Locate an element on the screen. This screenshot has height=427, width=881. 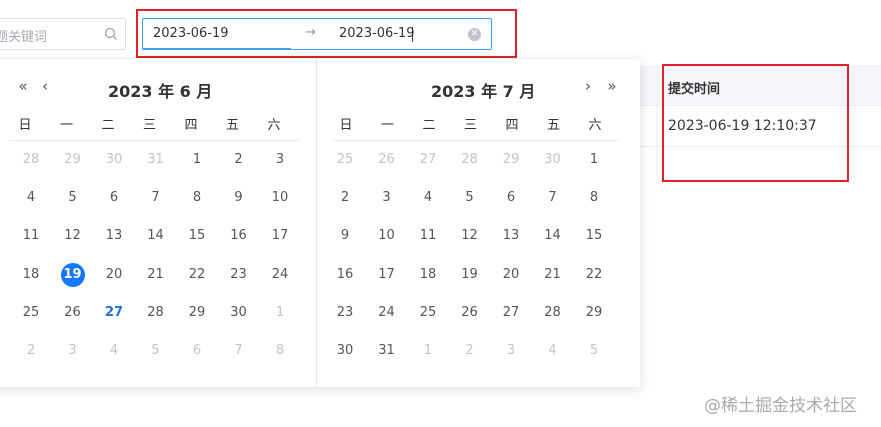
calendar-title-right: 2023 年 7 月 is located at coordinates (483, 91).